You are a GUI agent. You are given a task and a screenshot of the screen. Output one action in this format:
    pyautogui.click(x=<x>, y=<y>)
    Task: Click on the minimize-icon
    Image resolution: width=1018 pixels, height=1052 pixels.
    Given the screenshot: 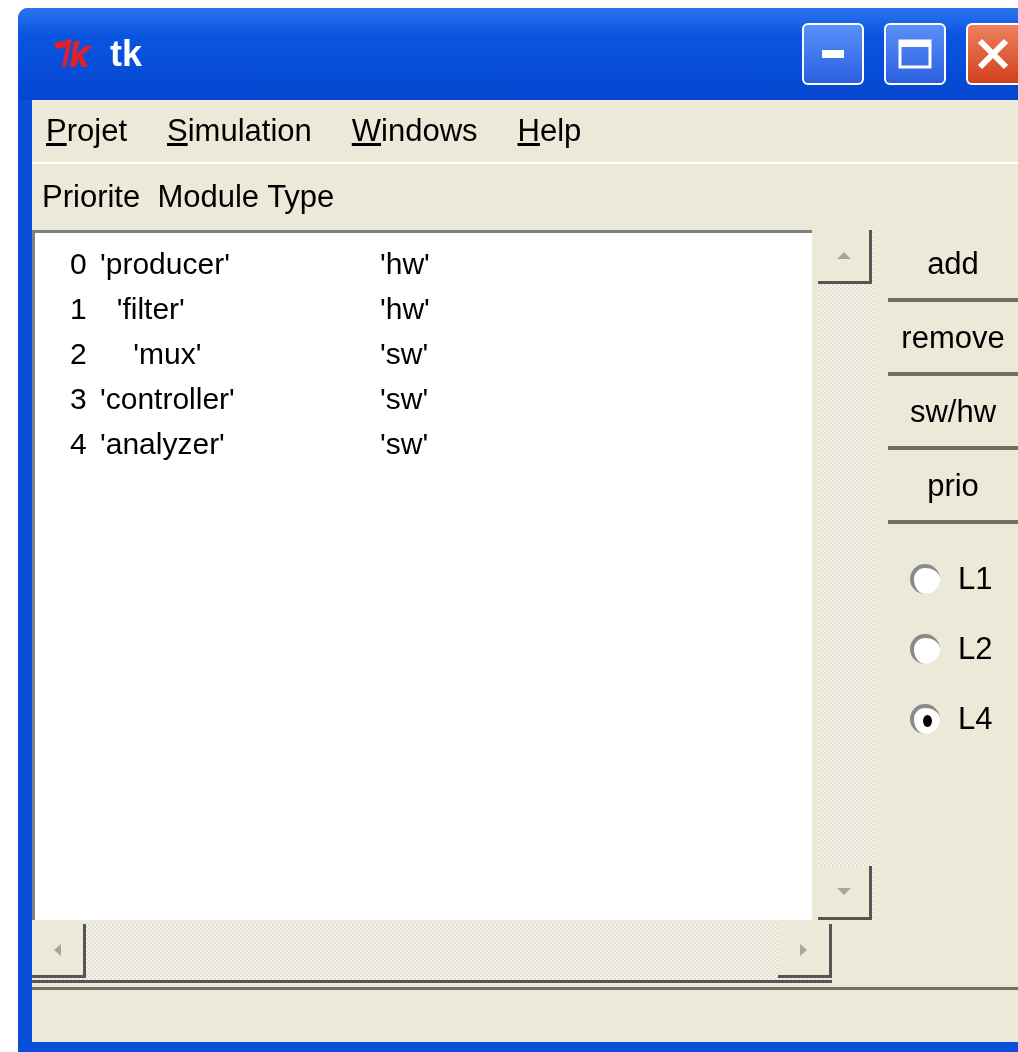 What is the action you would take?
    pyautogui.click(x=833, y=54)
    